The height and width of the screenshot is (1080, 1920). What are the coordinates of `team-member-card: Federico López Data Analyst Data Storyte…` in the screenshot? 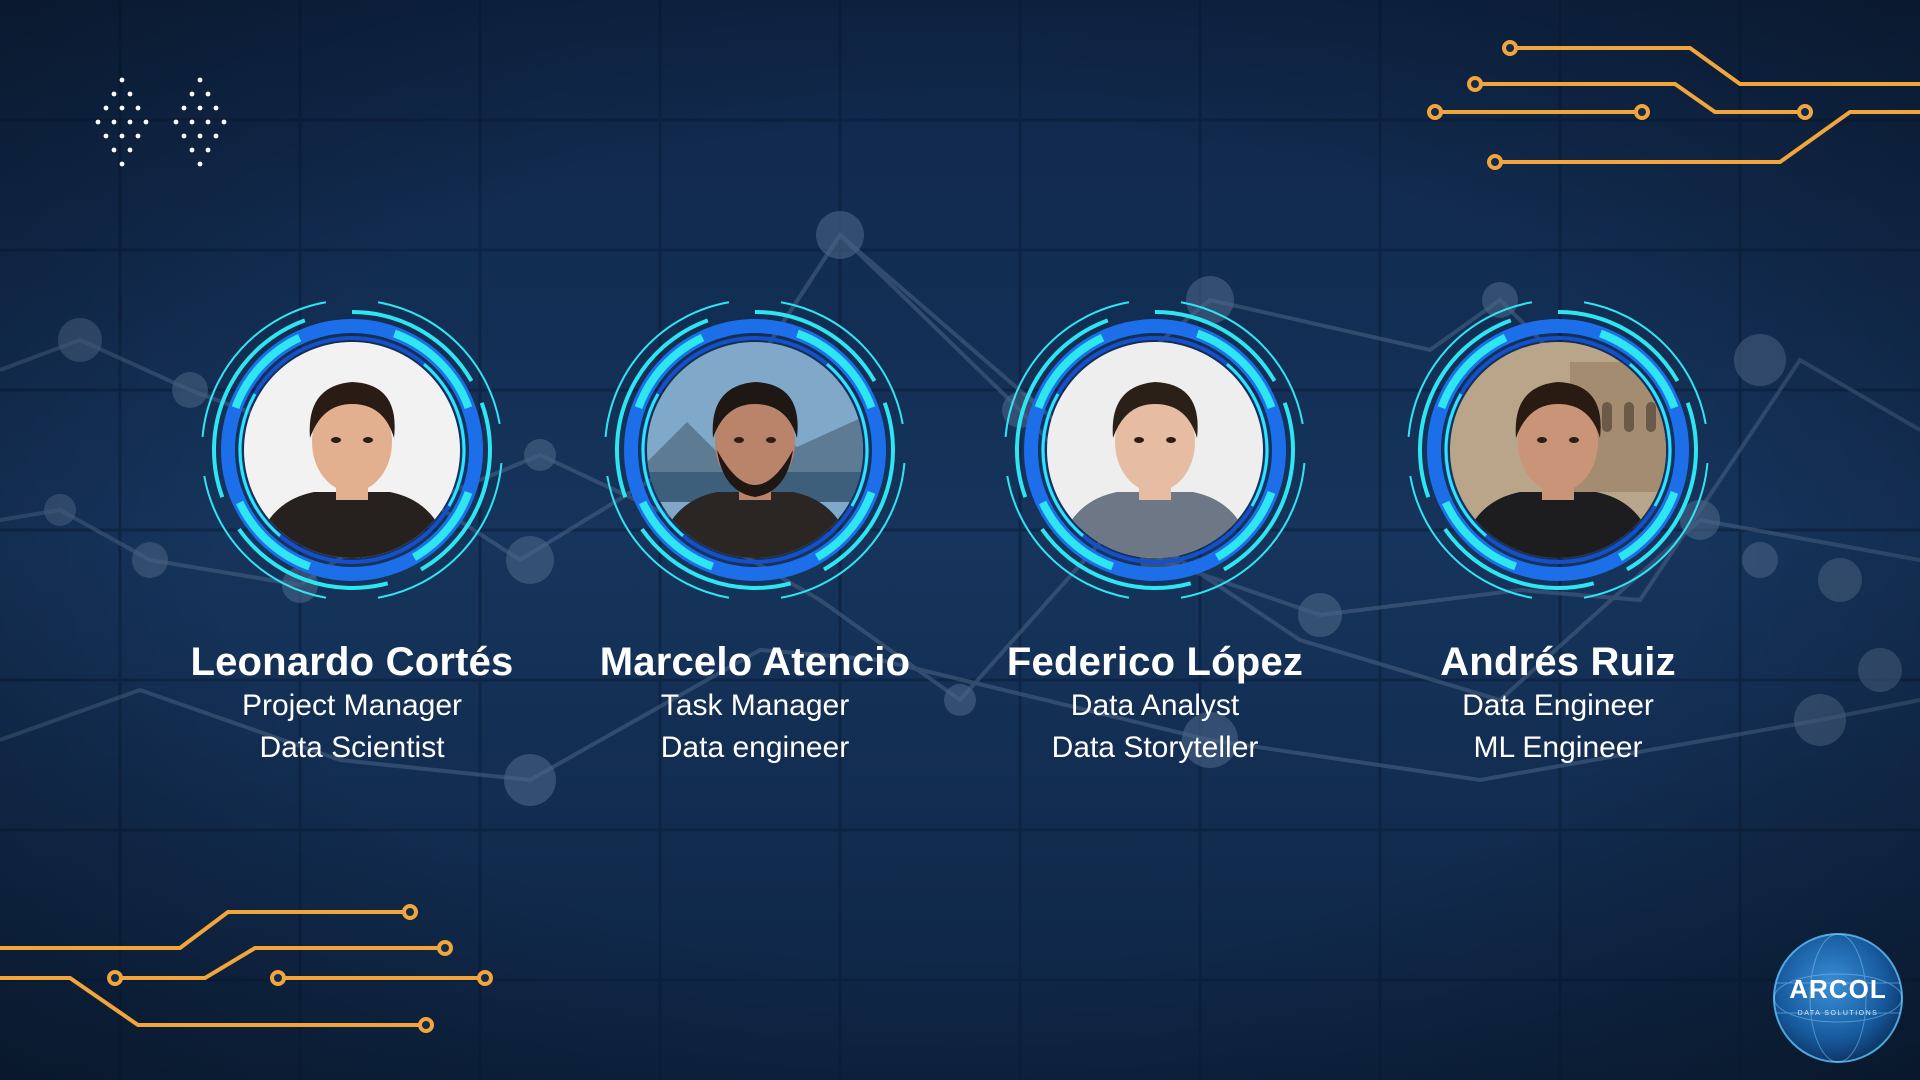 It's located at (1155, 529).